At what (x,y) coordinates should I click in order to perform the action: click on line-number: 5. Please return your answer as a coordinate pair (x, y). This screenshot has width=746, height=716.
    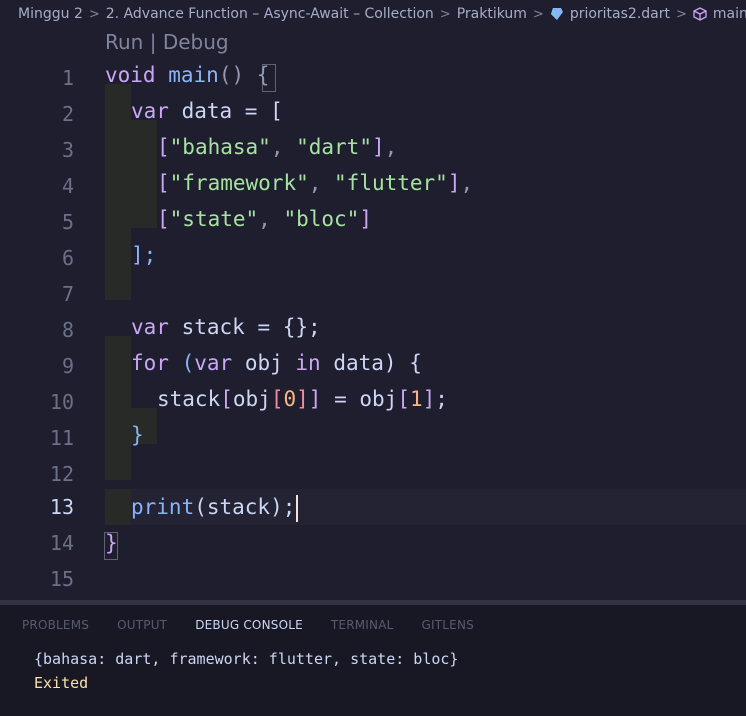
    Looking at the image, I should click on (67, 222).